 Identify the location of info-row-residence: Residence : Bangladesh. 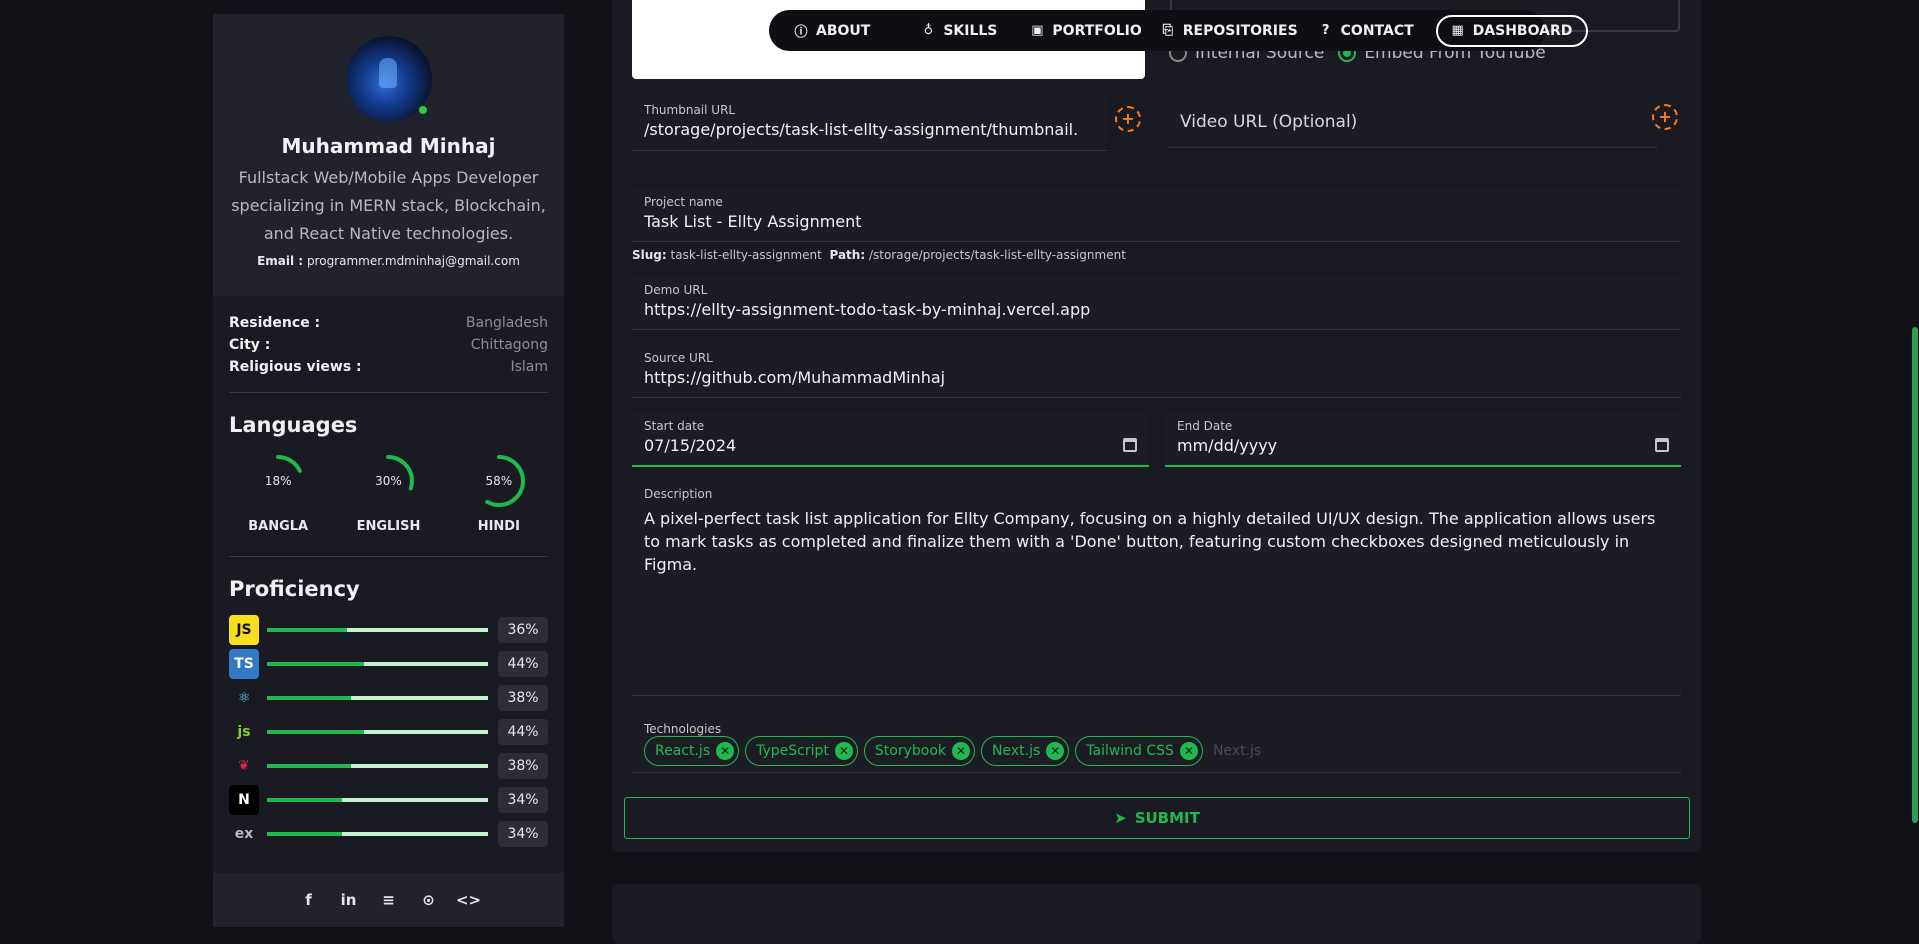
(388, 323).